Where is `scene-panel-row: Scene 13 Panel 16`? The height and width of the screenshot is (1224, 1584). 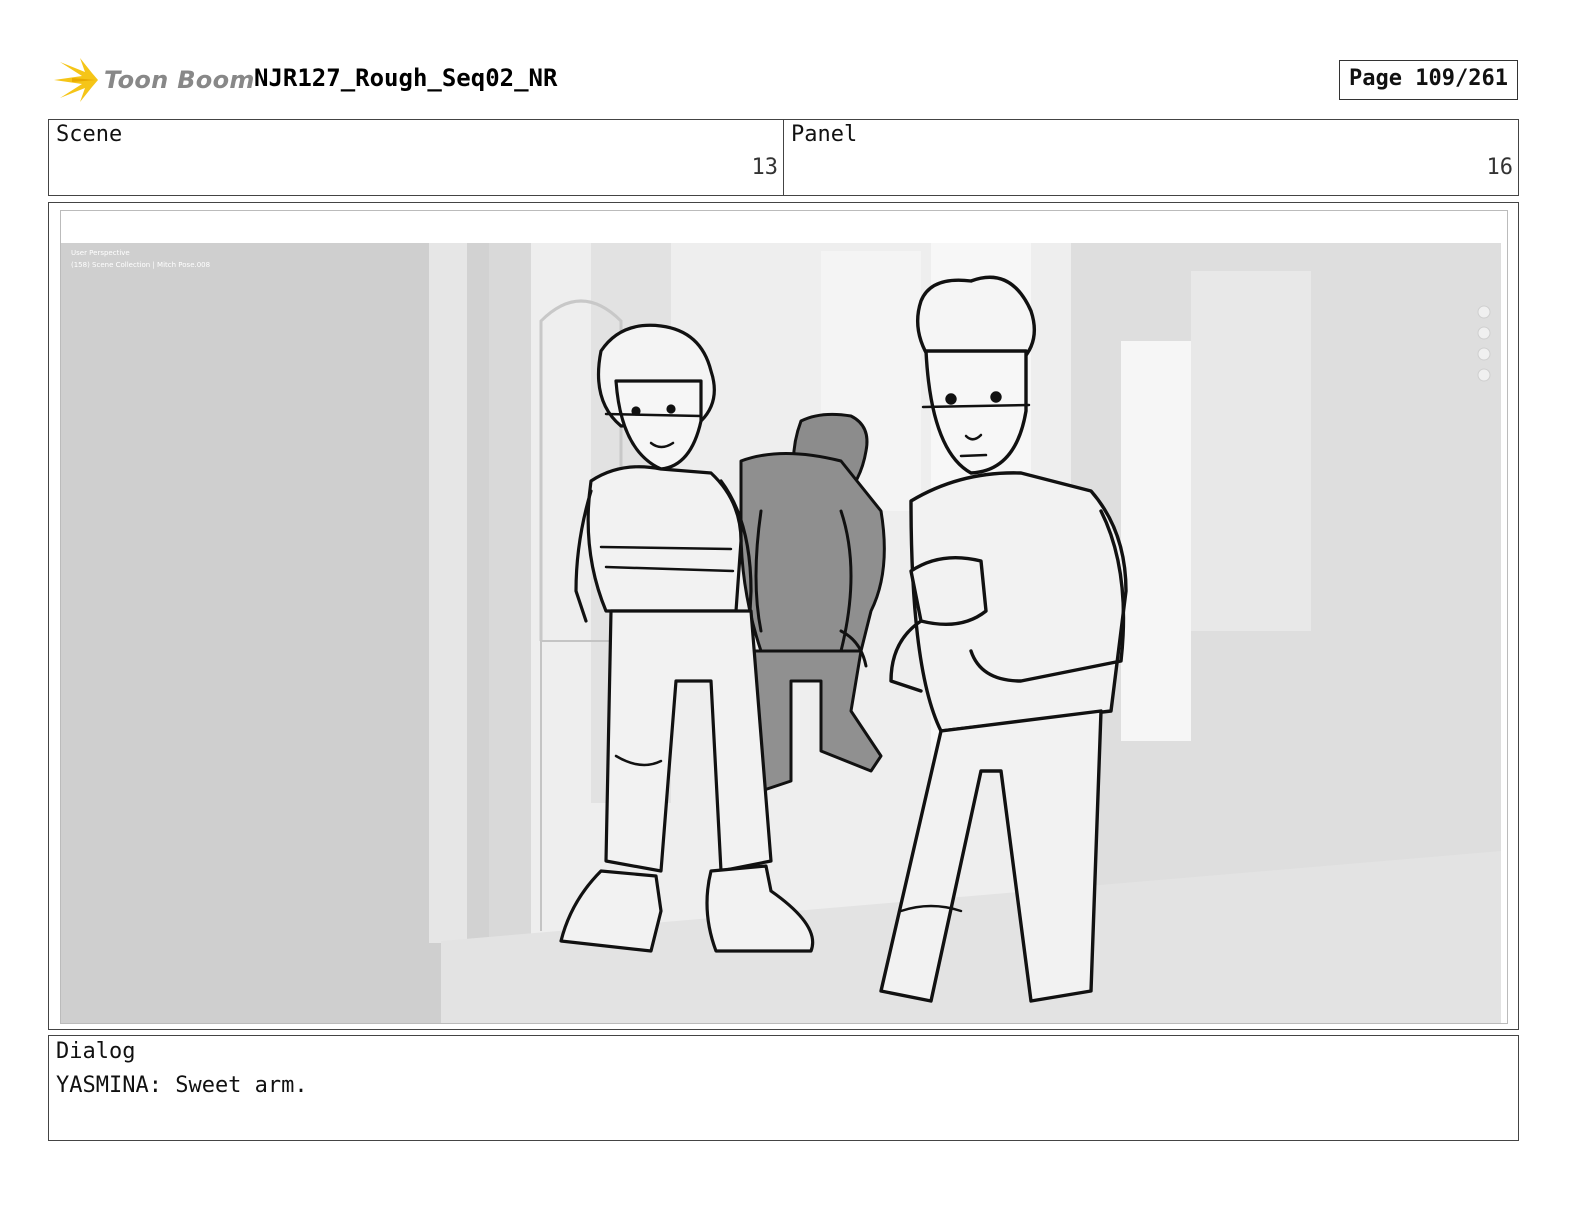 scene-panel-row: Scene 13 Panel 16 is located at coordinates (783, 157).